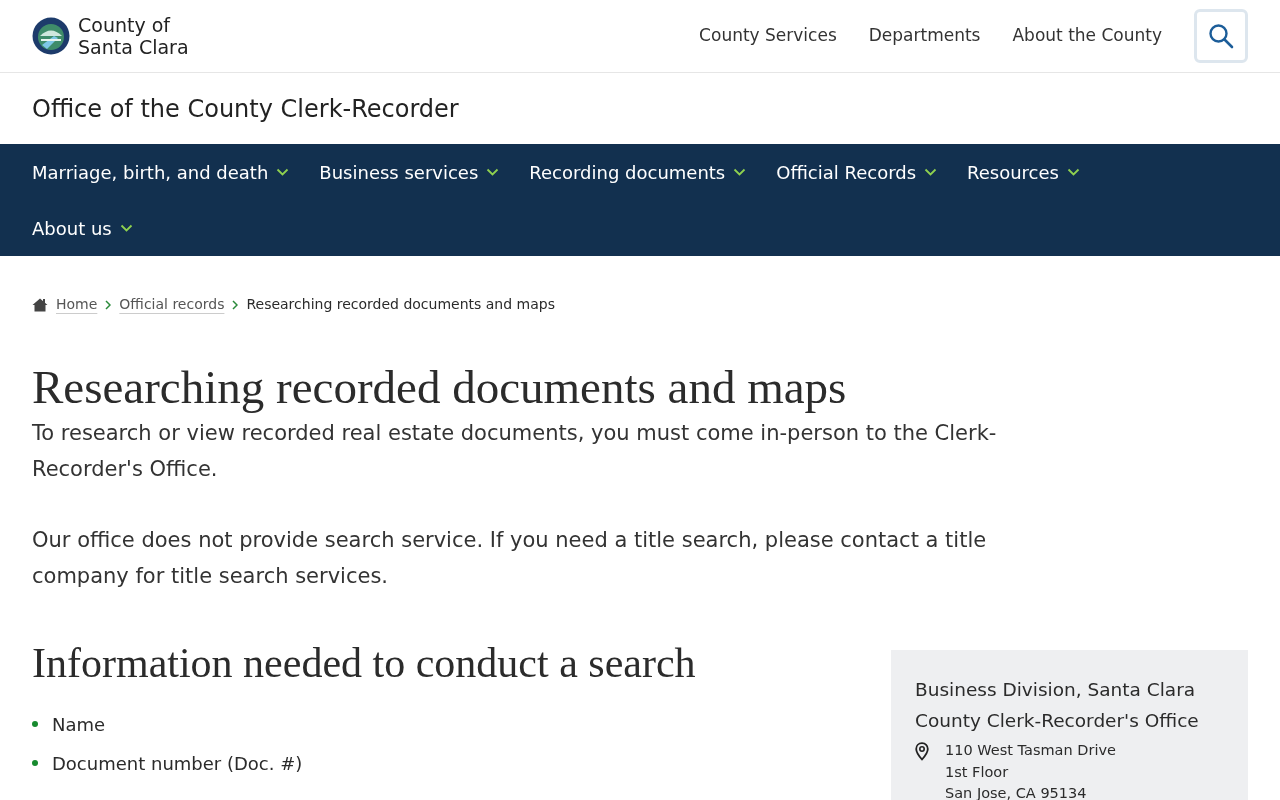 Image resolution: width=1280 pixels, height=800 pixels. Describe the element at coordinates (133, 47) in the screenshot. I see `logo-text: Santa Clara` at that location.